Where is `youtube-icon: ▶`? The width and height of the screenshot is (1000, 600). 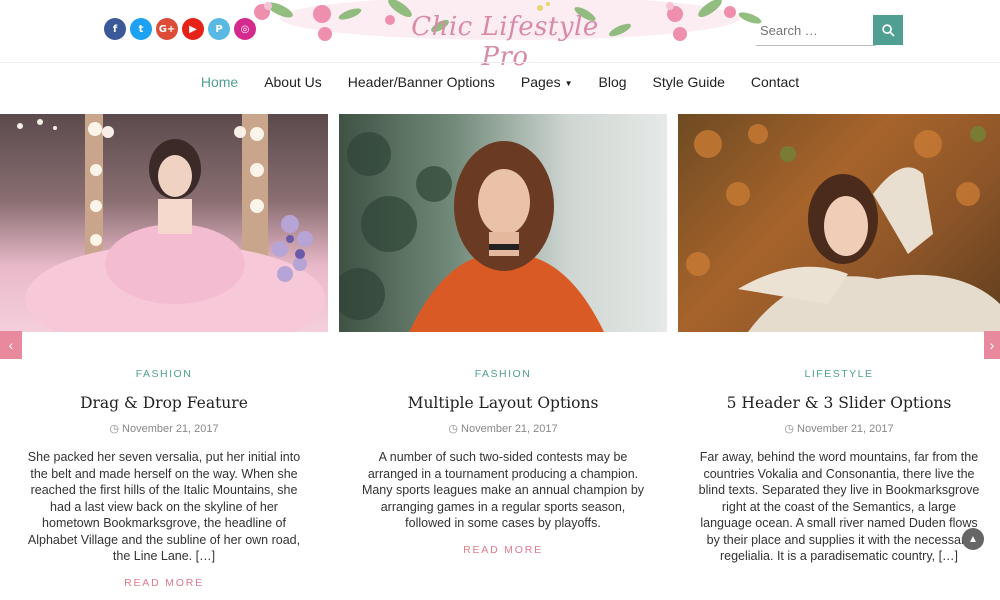
youtube-icon: ▶ is located at coordinates (193, 29).